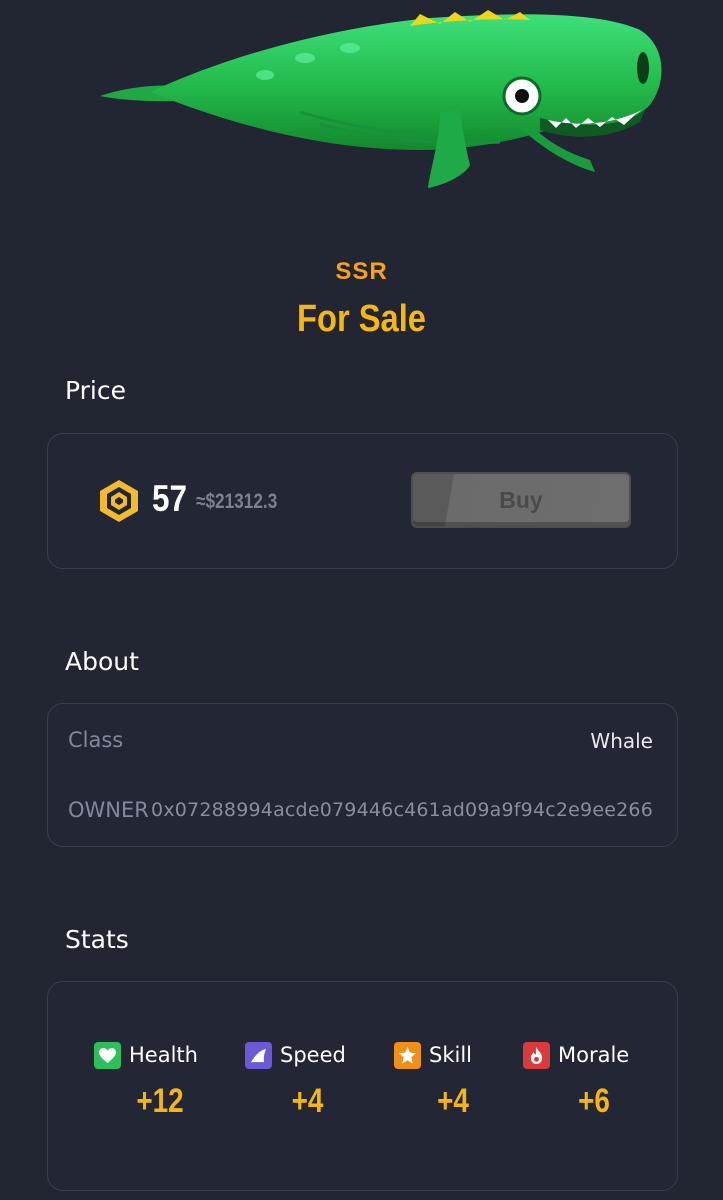  What do you see at coordinates (107, 1055) in the screenshot?
I see `heart-icon` at bounding box center [107, 1055].